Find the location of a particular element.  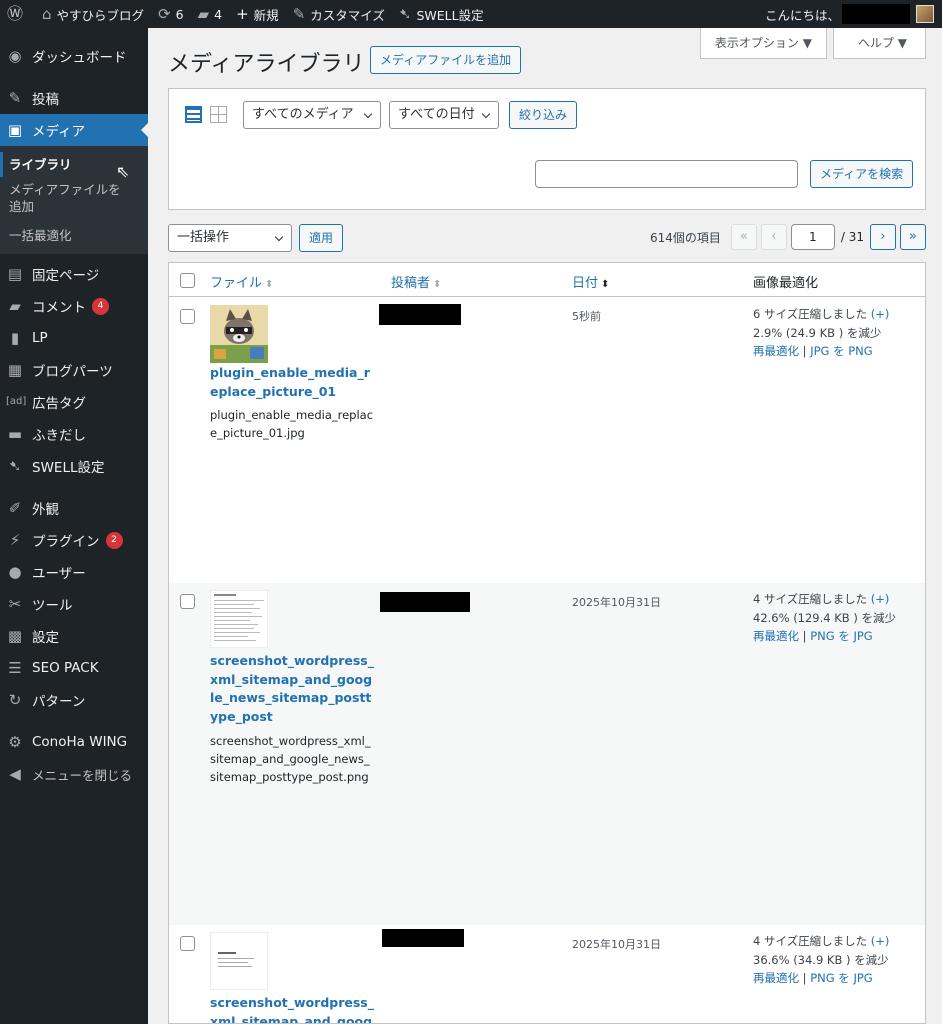

next-page-button: › is located at coordinates (883, 237).